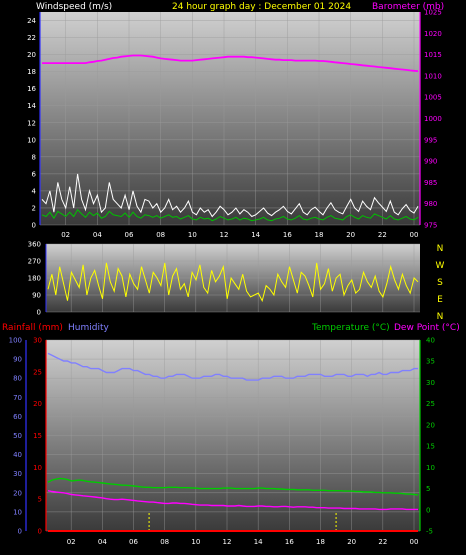 The height and width of the screenshot is (555, 466). I want to click on y-tick-label: 18, so click(31, 72).